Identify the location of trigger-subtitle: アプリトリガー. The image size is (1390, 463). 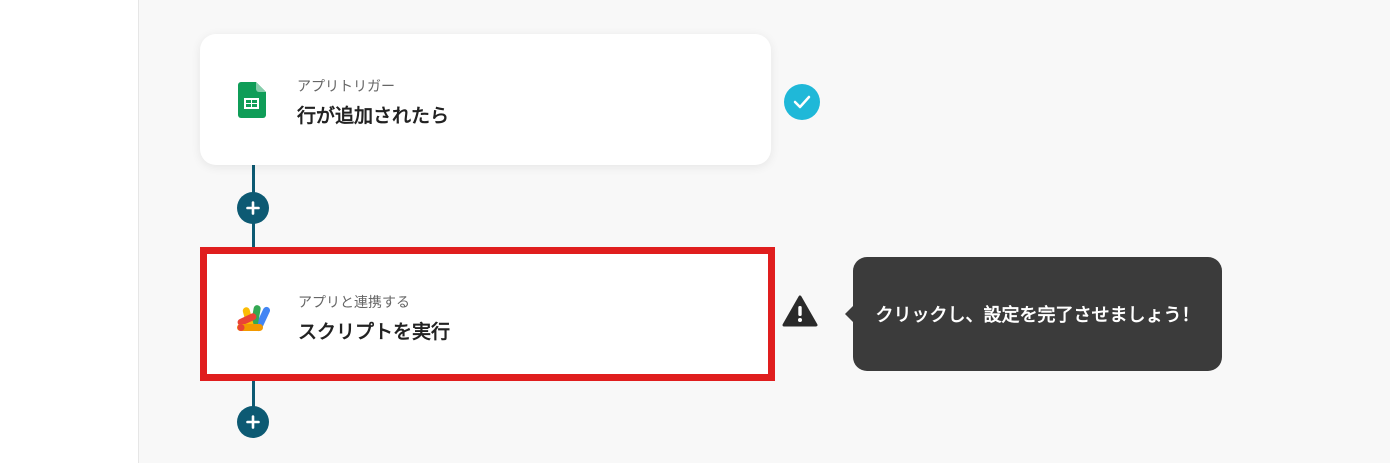
(346, 87).